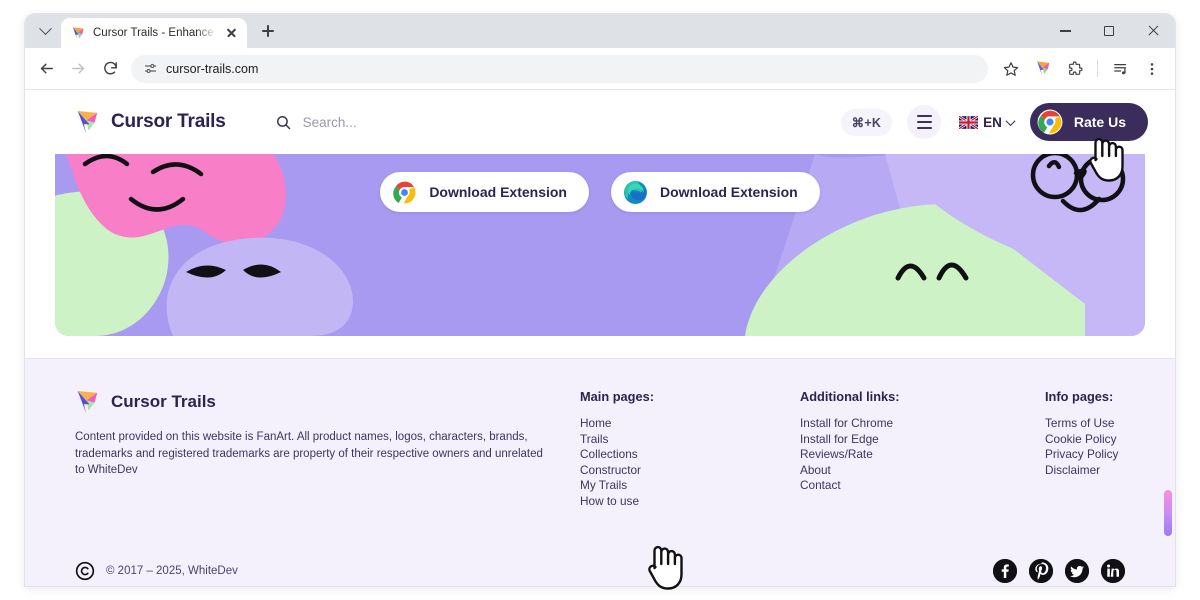  Describe the element at coordinates (1120, 69) in the screenshot. I see `media-list-button` at that location.